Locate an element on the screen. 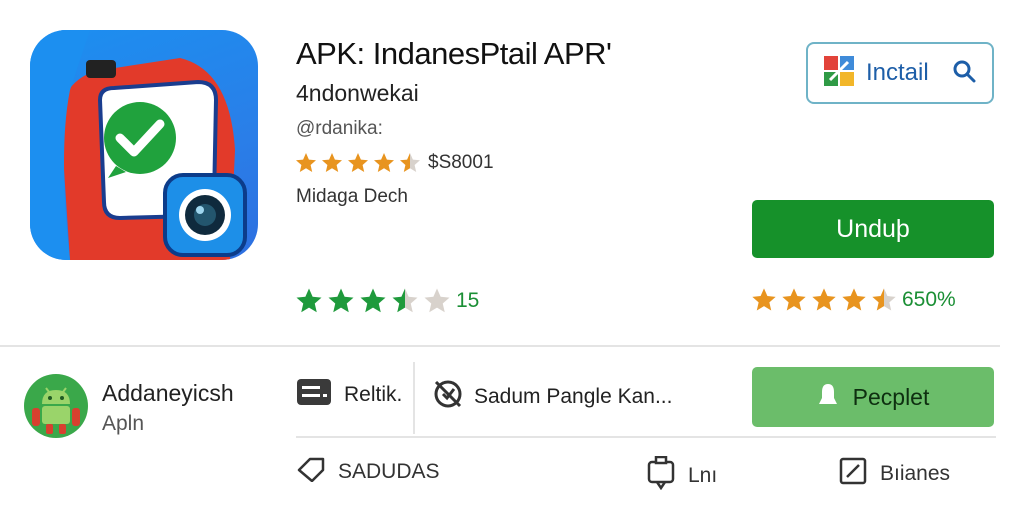  android-icon is located at coordinates (56, 406).